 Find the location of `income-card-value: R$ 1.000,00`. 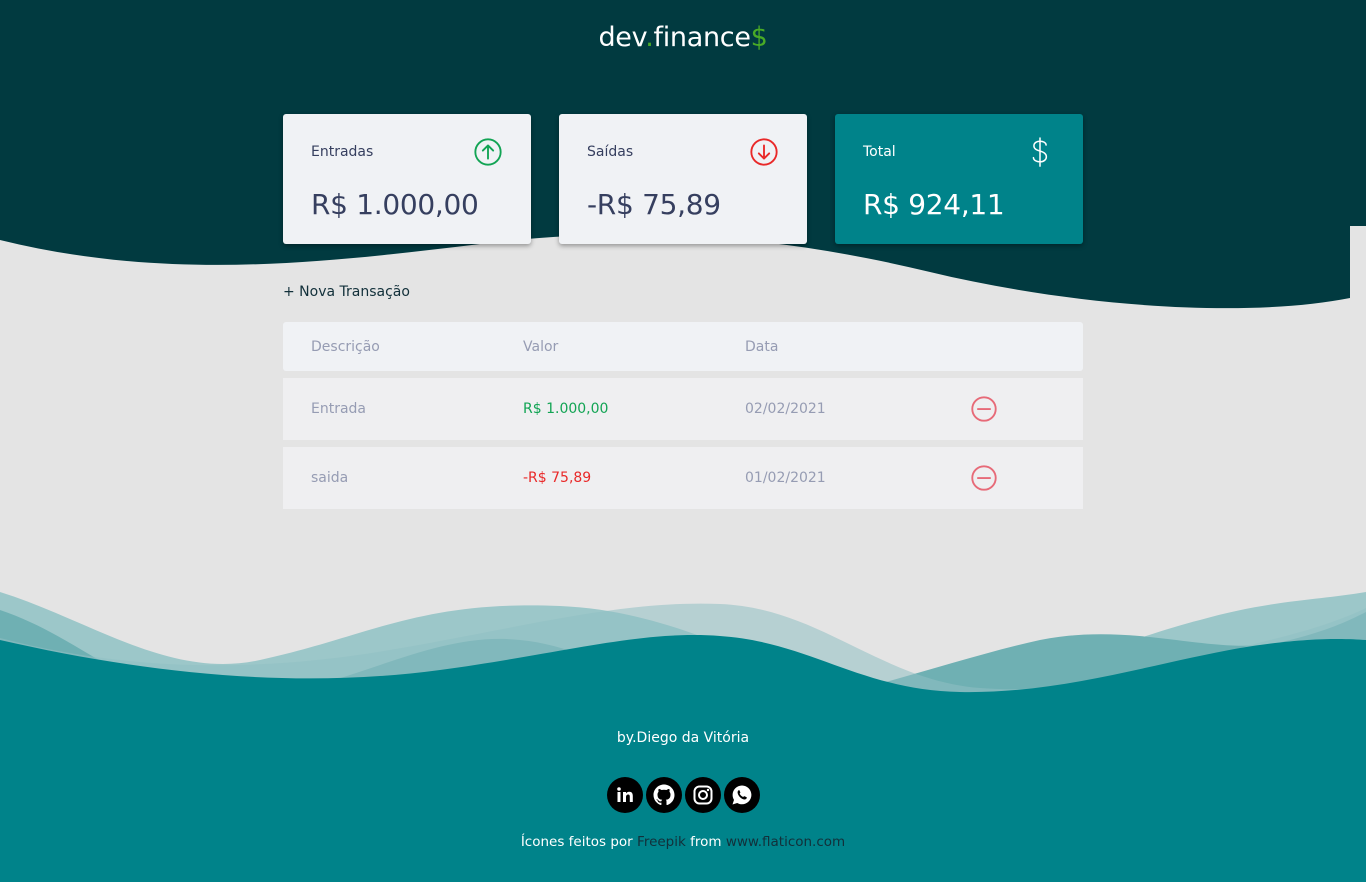

income-card-value: R$ 1.000,00 is located at coordinates (395, 204).